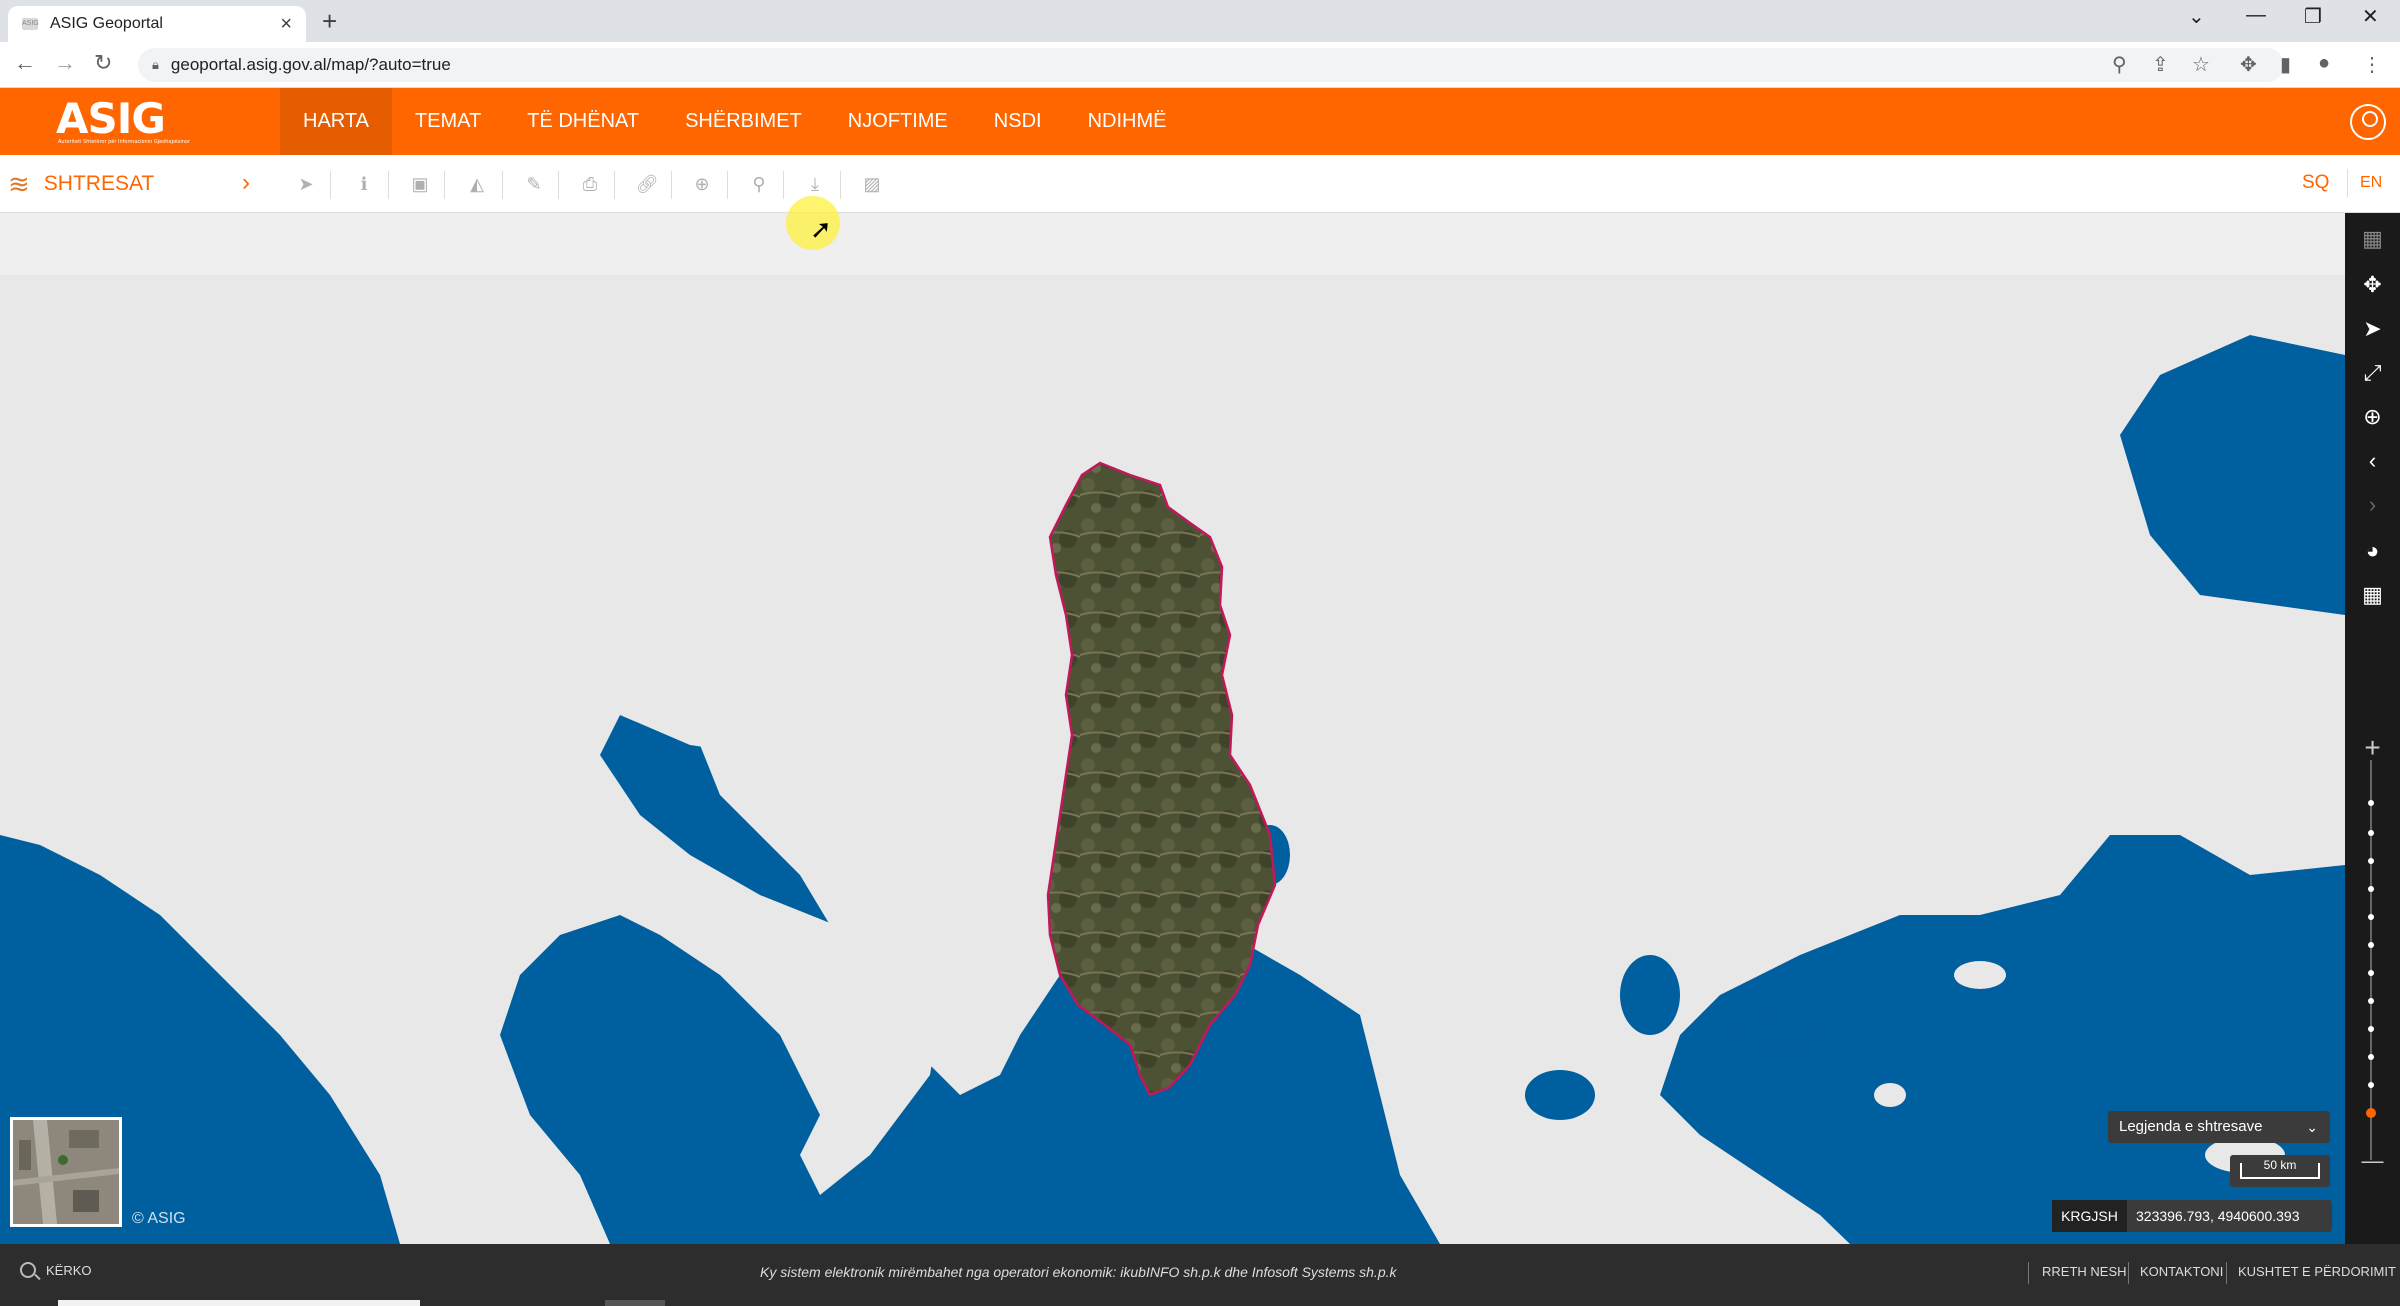  Describe the element at coordinates (2372, 373) in the screenshot. I see `expand-icon: ⤢` at that location.